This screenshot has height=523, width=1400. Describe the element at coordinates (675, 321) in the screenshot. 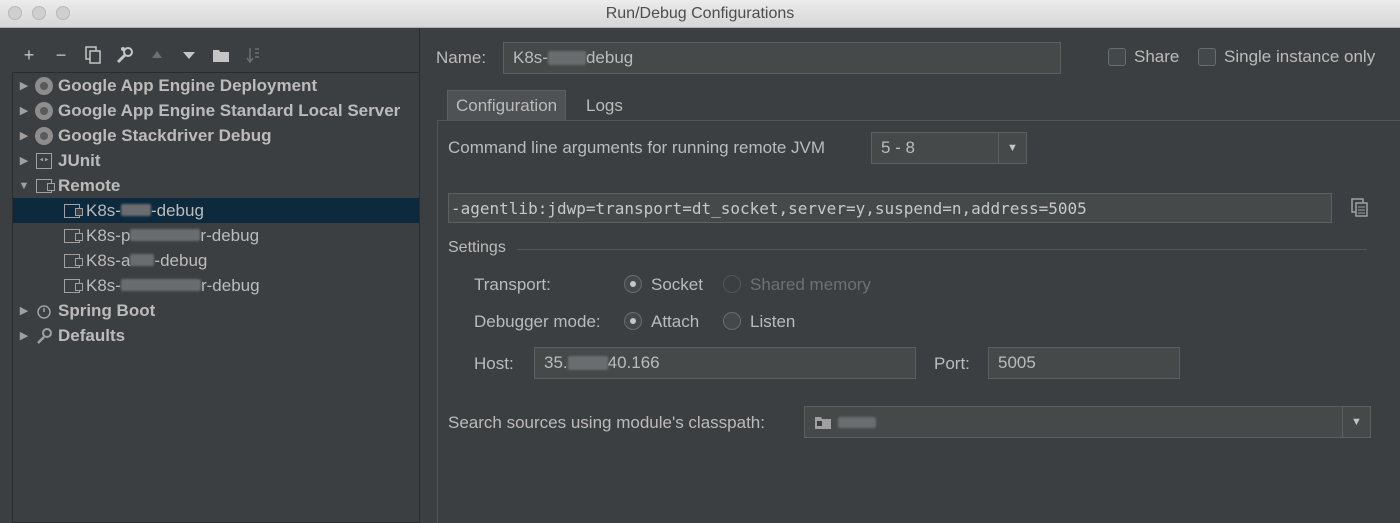

I see `debugger-attach-label: Attach` at that location.